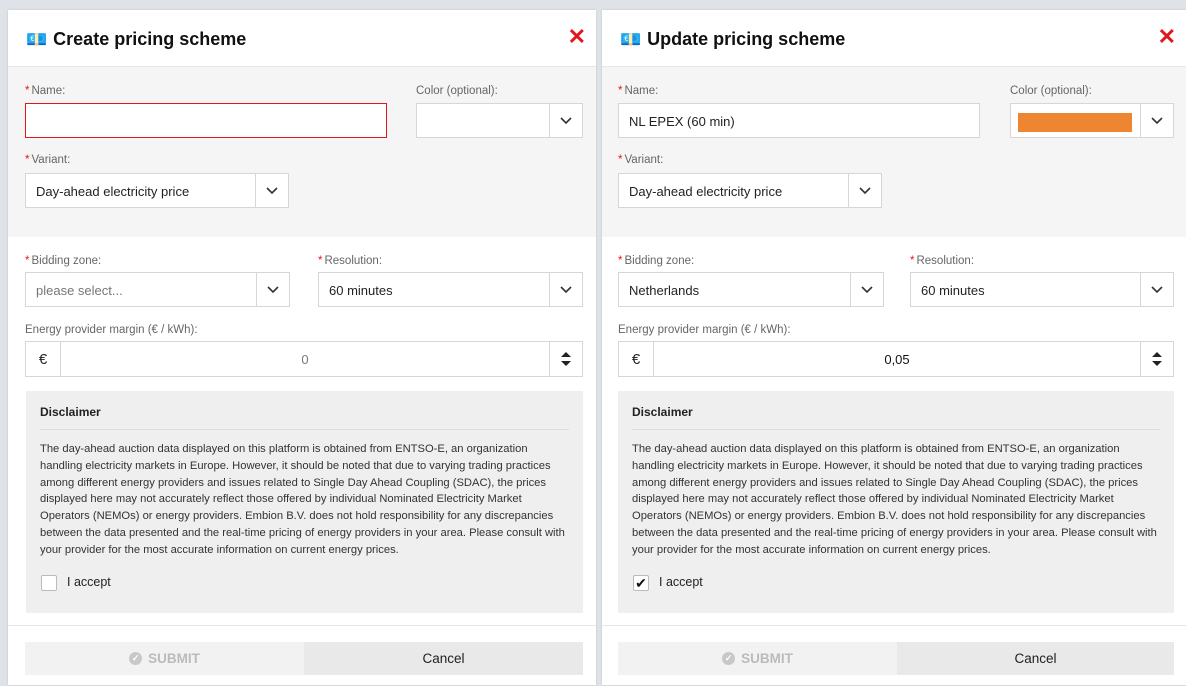 Image resolution: width=1186 pixels, height=686 pixels. What do you see at coordinates (206, 120) in the screenshot?
I see `name-input` at bounding box center [206, 120].